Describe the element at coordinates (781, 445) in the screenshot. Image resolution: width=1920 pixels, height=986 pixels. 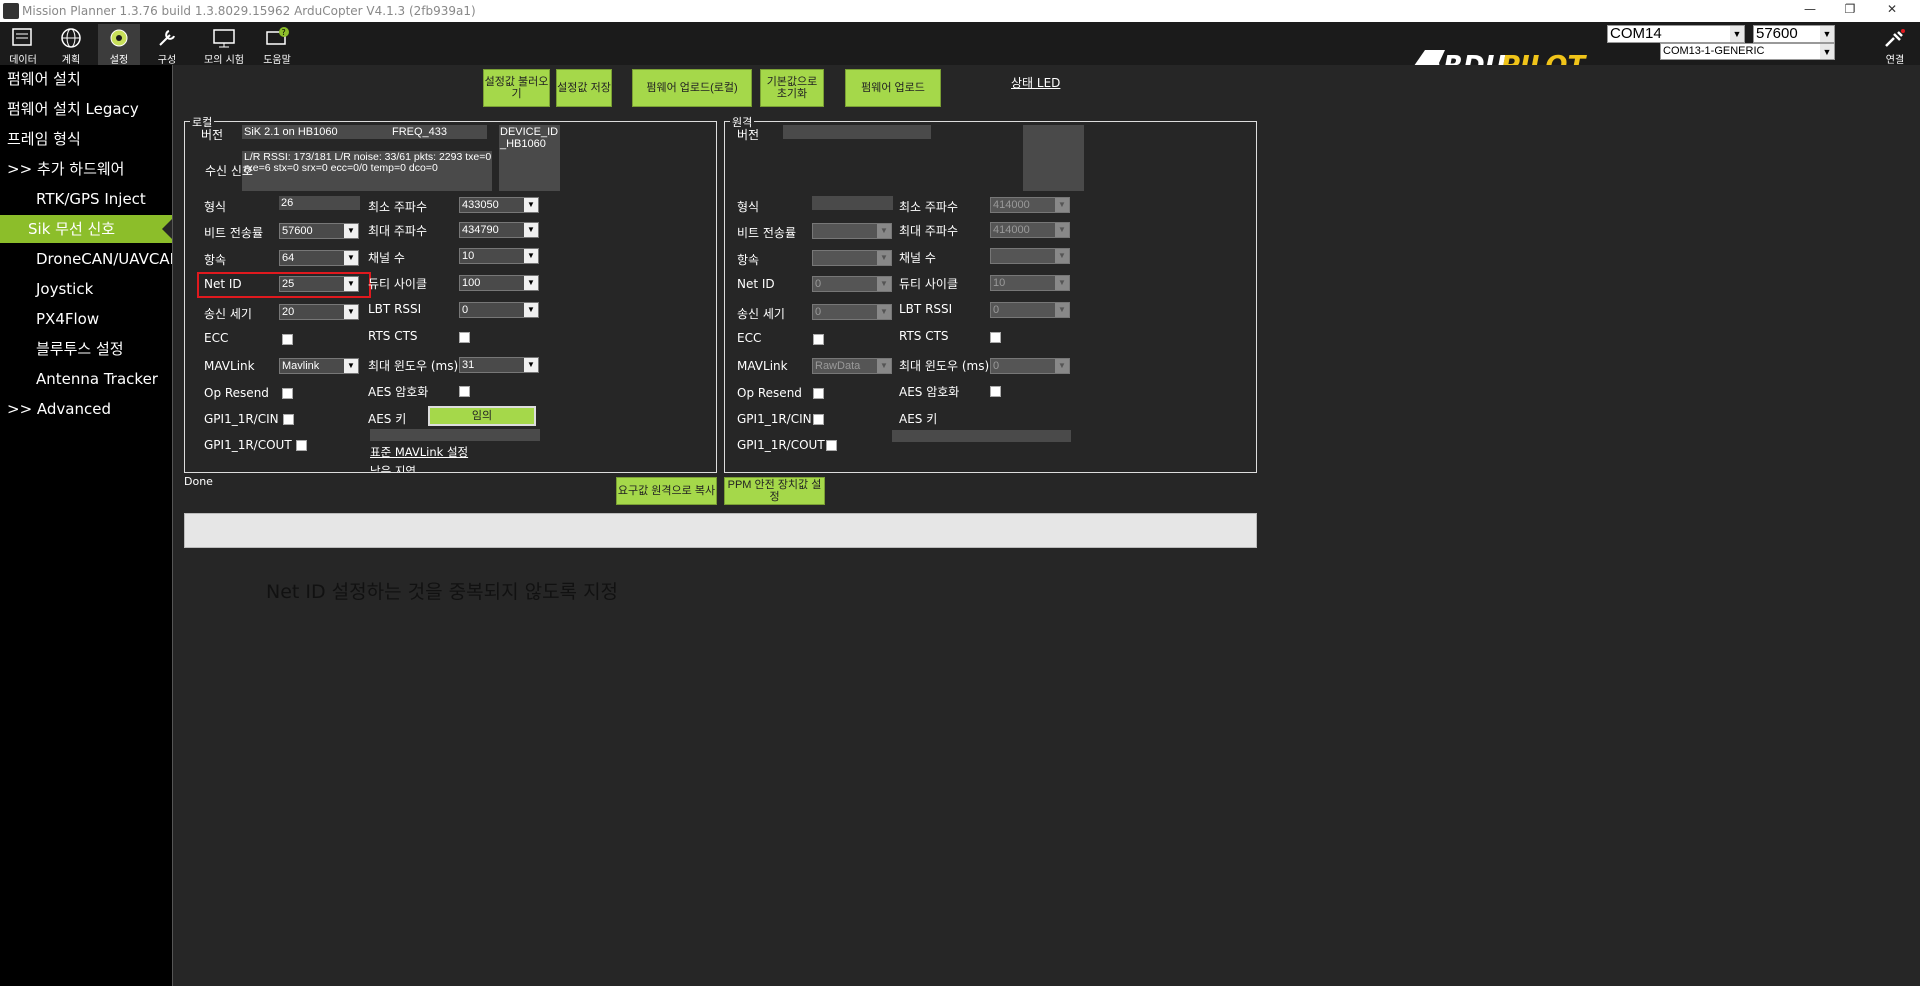
I see `remote-gpi1-cout-label: GPI1_1R/COUT` at that location.